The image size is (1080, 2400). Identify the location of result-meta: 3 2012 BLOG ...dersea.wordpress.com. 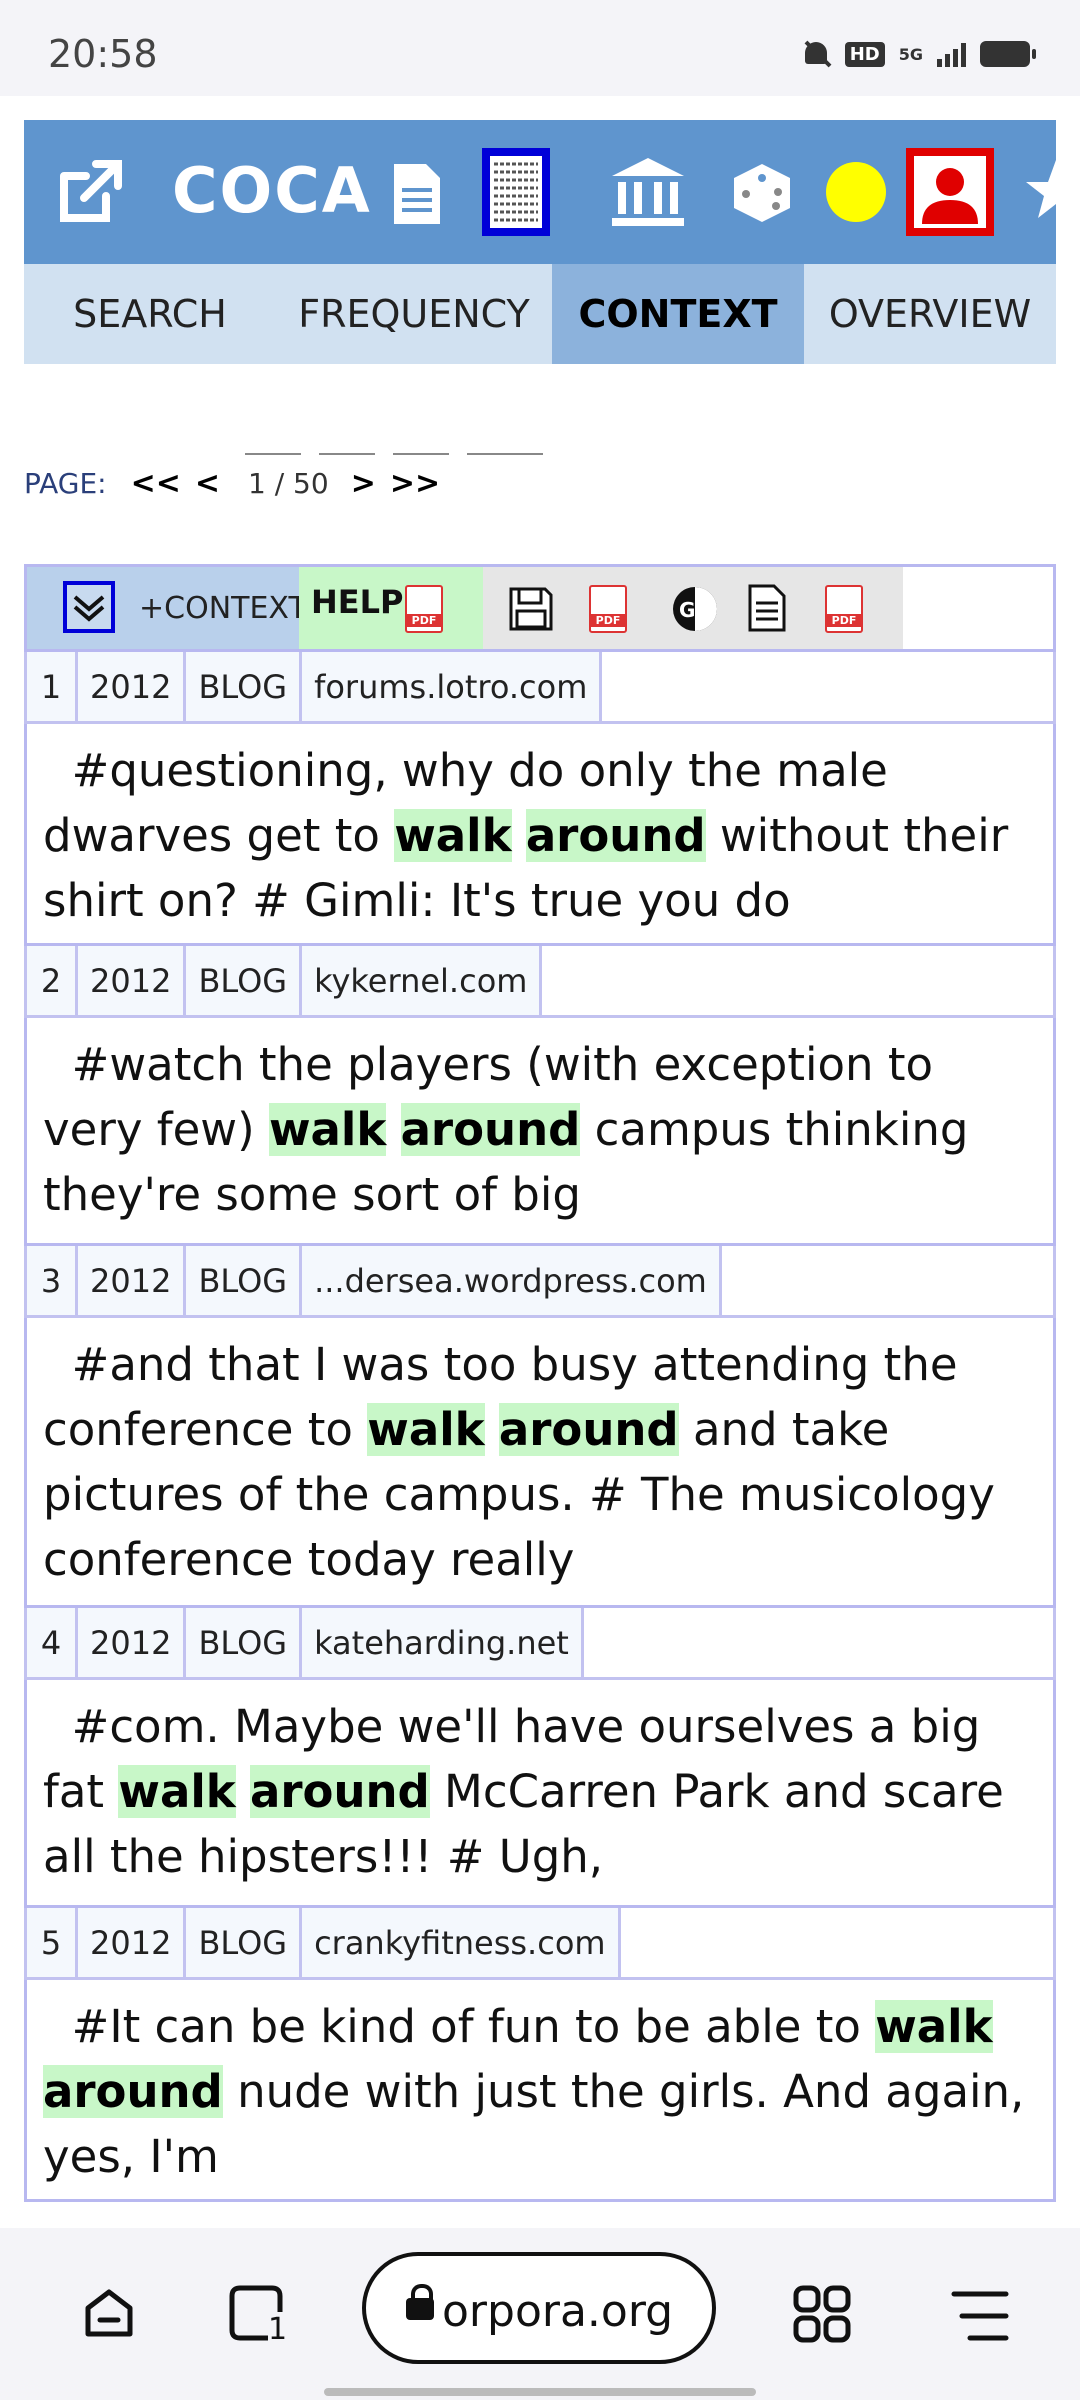
(540, 1282).